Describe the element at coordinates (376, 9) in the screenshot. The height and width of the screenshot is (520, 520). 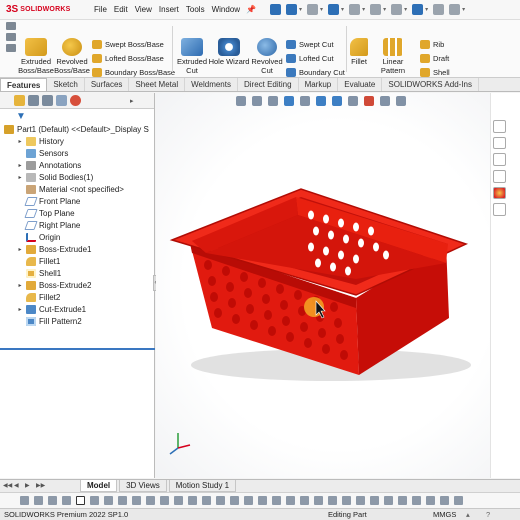
I see `undo-icon` at that location.